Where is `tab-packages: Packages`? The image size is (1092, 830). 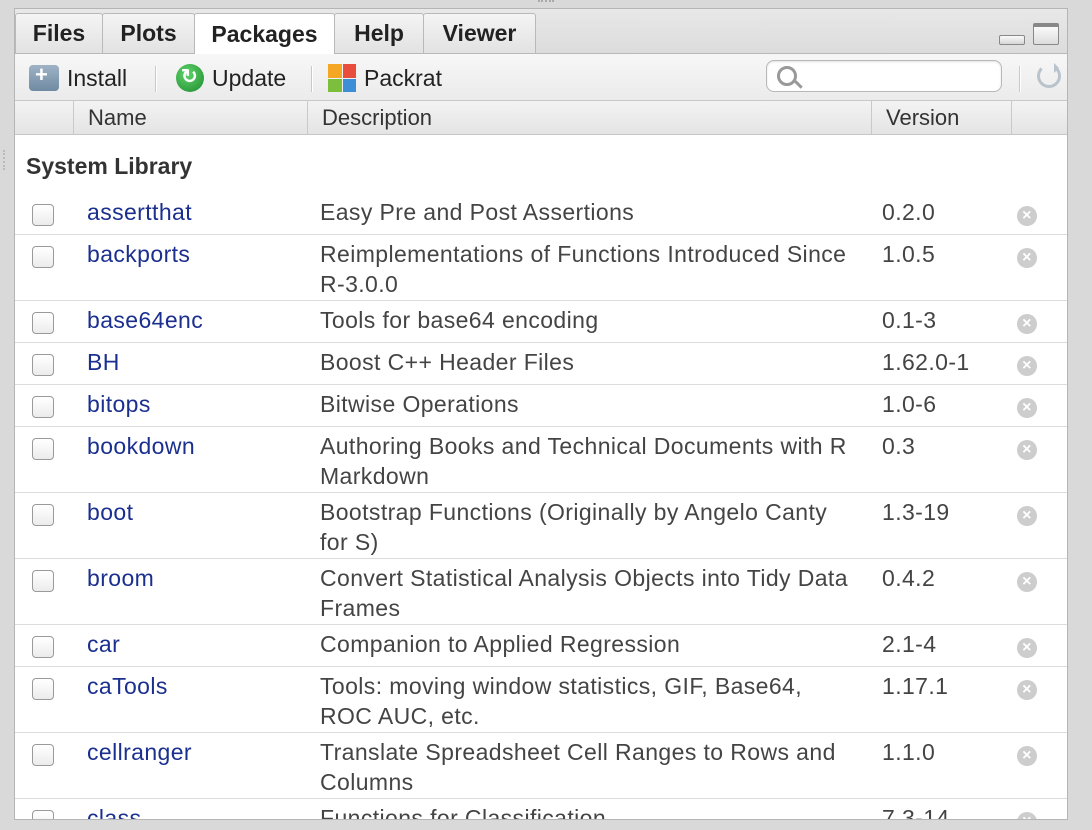
tab-packages: Packages is located at coordinates (264, 33).